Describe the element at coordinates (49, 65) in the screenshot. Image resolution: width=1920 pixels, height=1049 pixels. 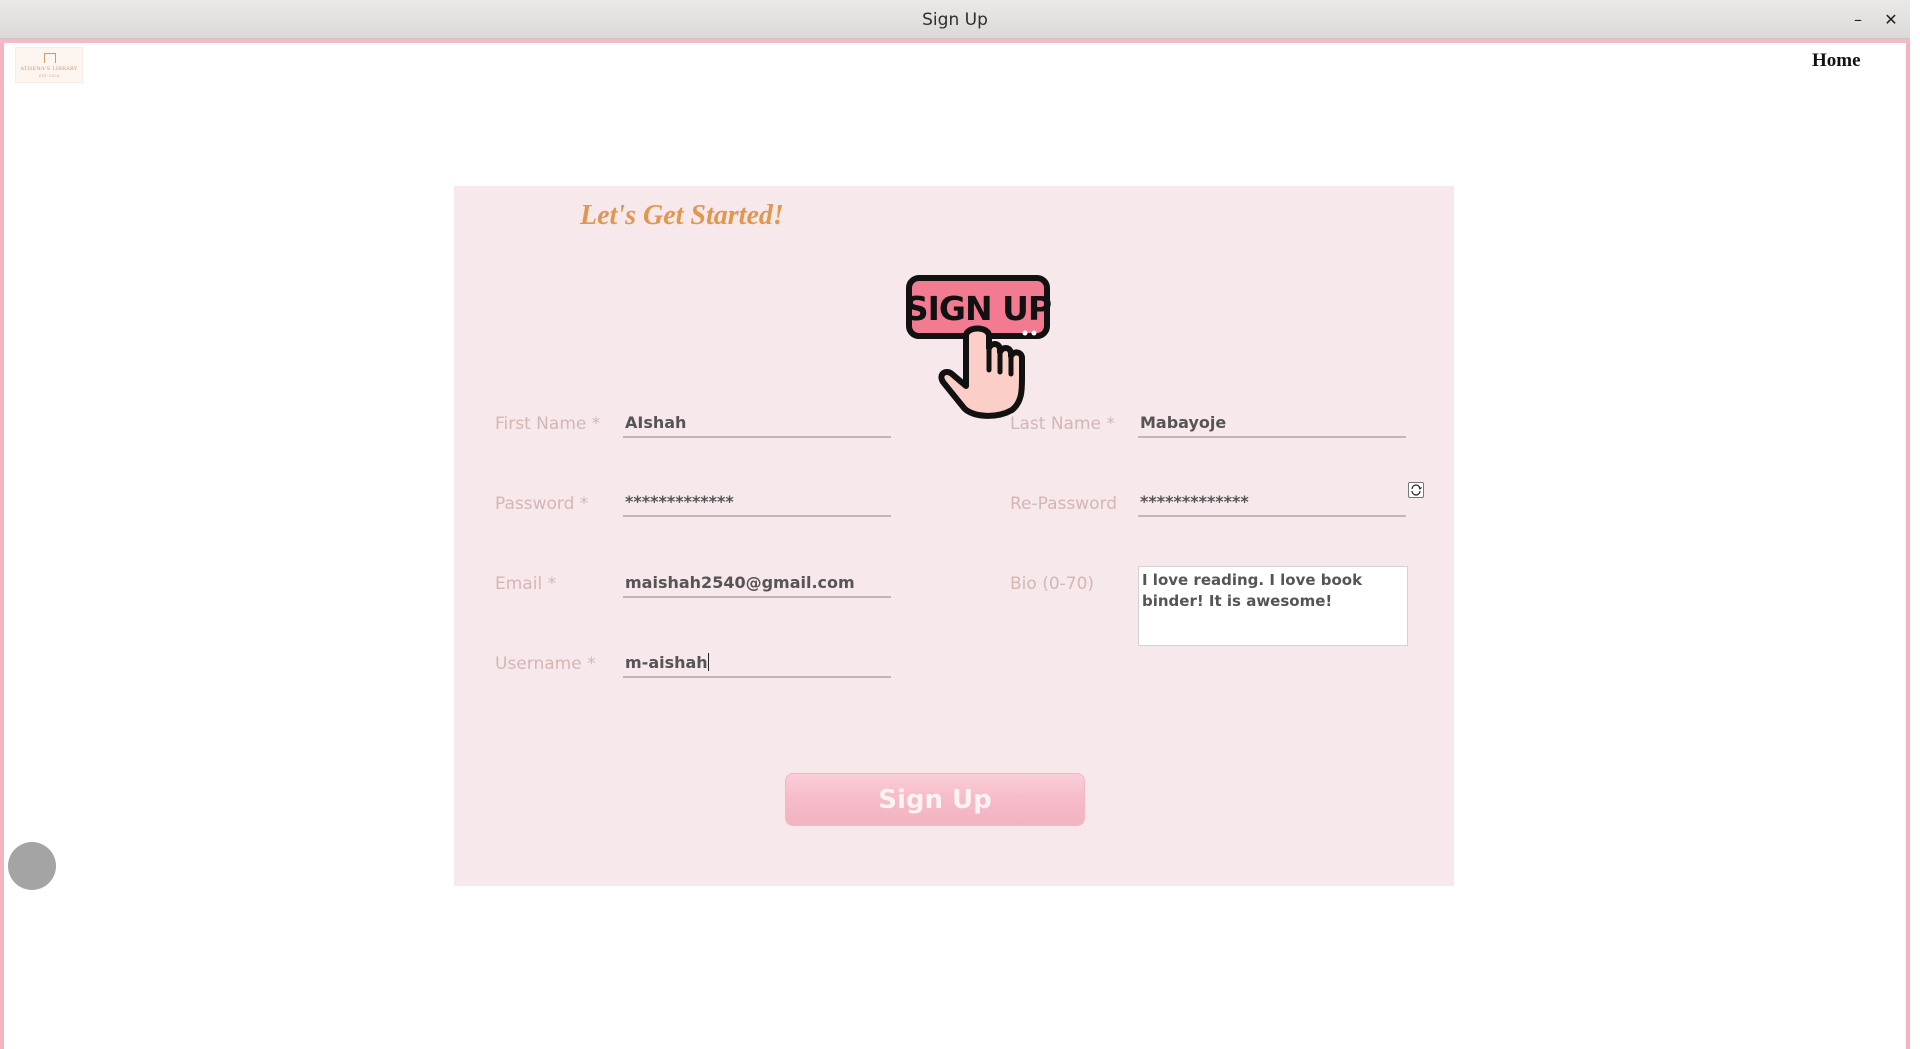
I see `app-logo: ATHENA'S LIBRARY EST. 2024` at that location.